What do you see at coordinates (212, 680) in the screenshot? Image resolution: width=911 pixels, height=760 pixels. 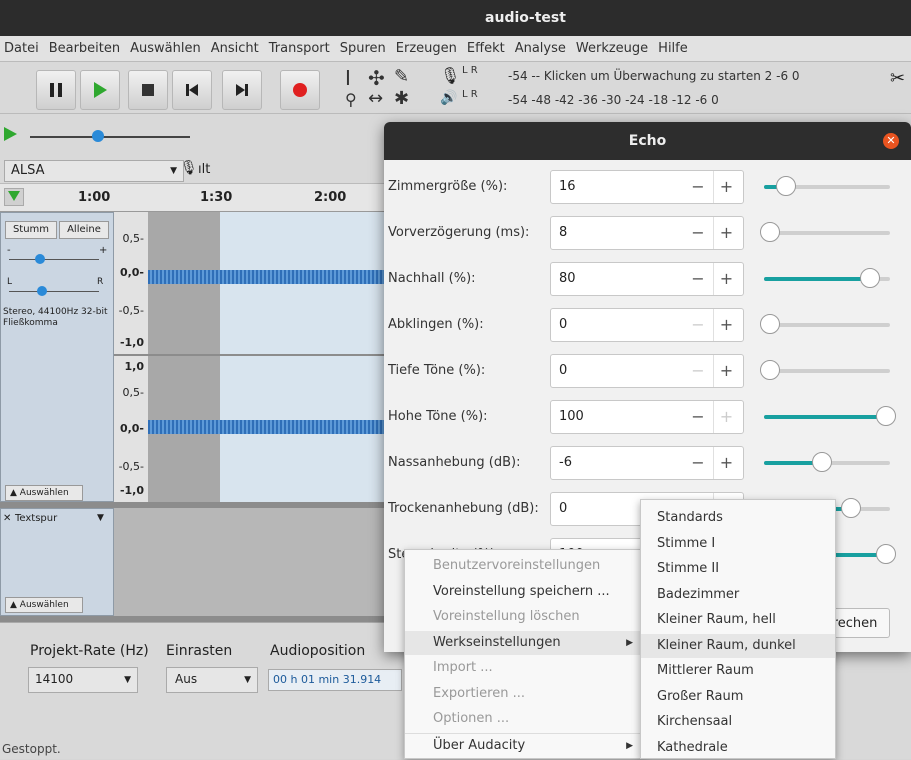 I see `snap-select: Aus ▼` at bounding box center [212, 680].